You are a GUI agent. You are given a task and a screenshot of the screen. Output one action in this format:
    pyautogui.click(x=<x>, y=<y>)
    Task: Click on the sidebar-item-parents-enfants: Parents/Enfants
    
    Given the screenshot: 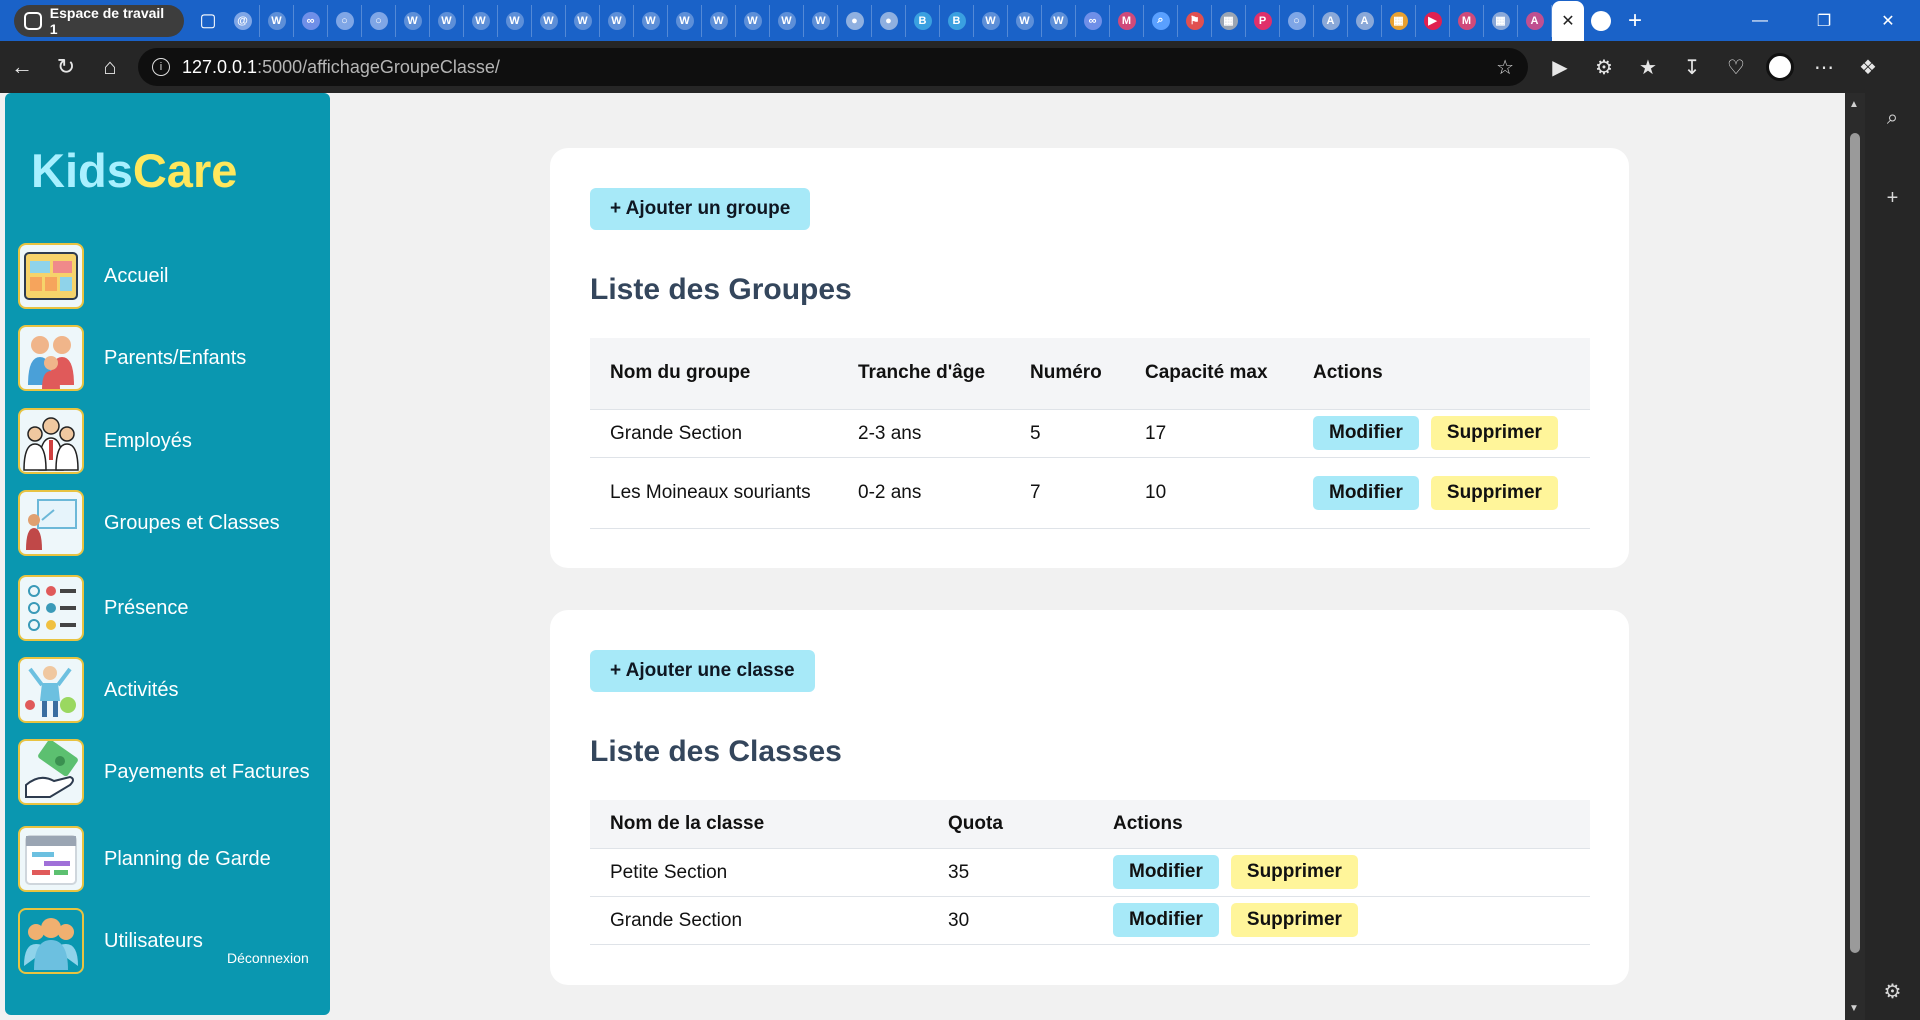 What is the action you would take?
    pyautogui.click(x=132, y=358)
    